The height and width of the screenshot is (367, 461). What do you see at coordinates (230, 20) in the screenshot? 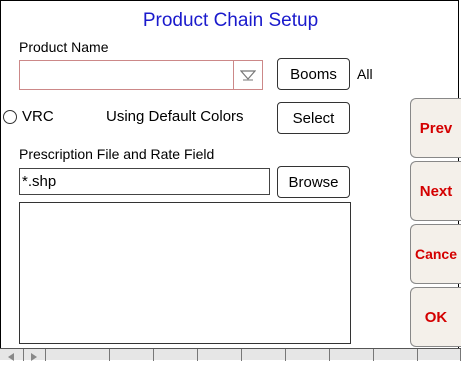
I see `dialog-title: Product Chain Setup` at bounding box center [230, 20].